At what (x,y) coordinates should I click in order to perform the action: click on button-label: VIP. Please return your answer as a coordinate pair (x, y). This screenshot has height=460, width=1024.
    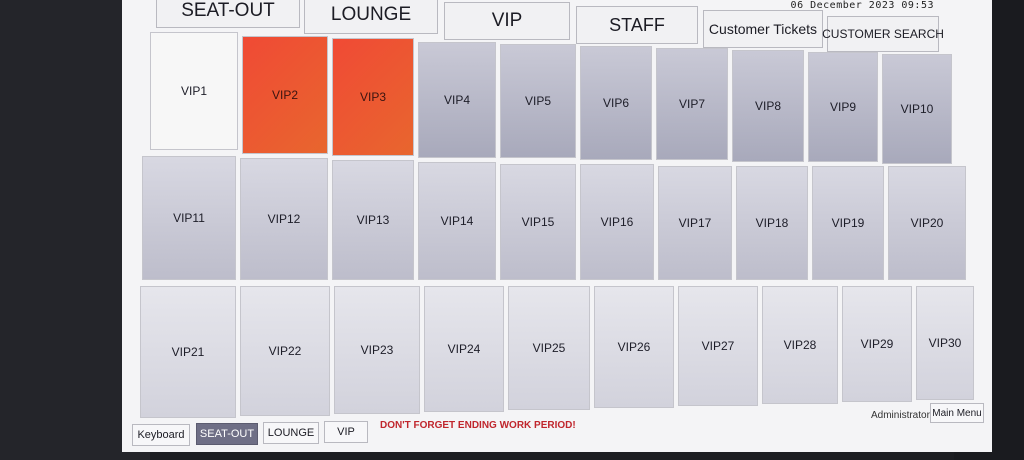
    Looking at the image, I should click on (346, 432).